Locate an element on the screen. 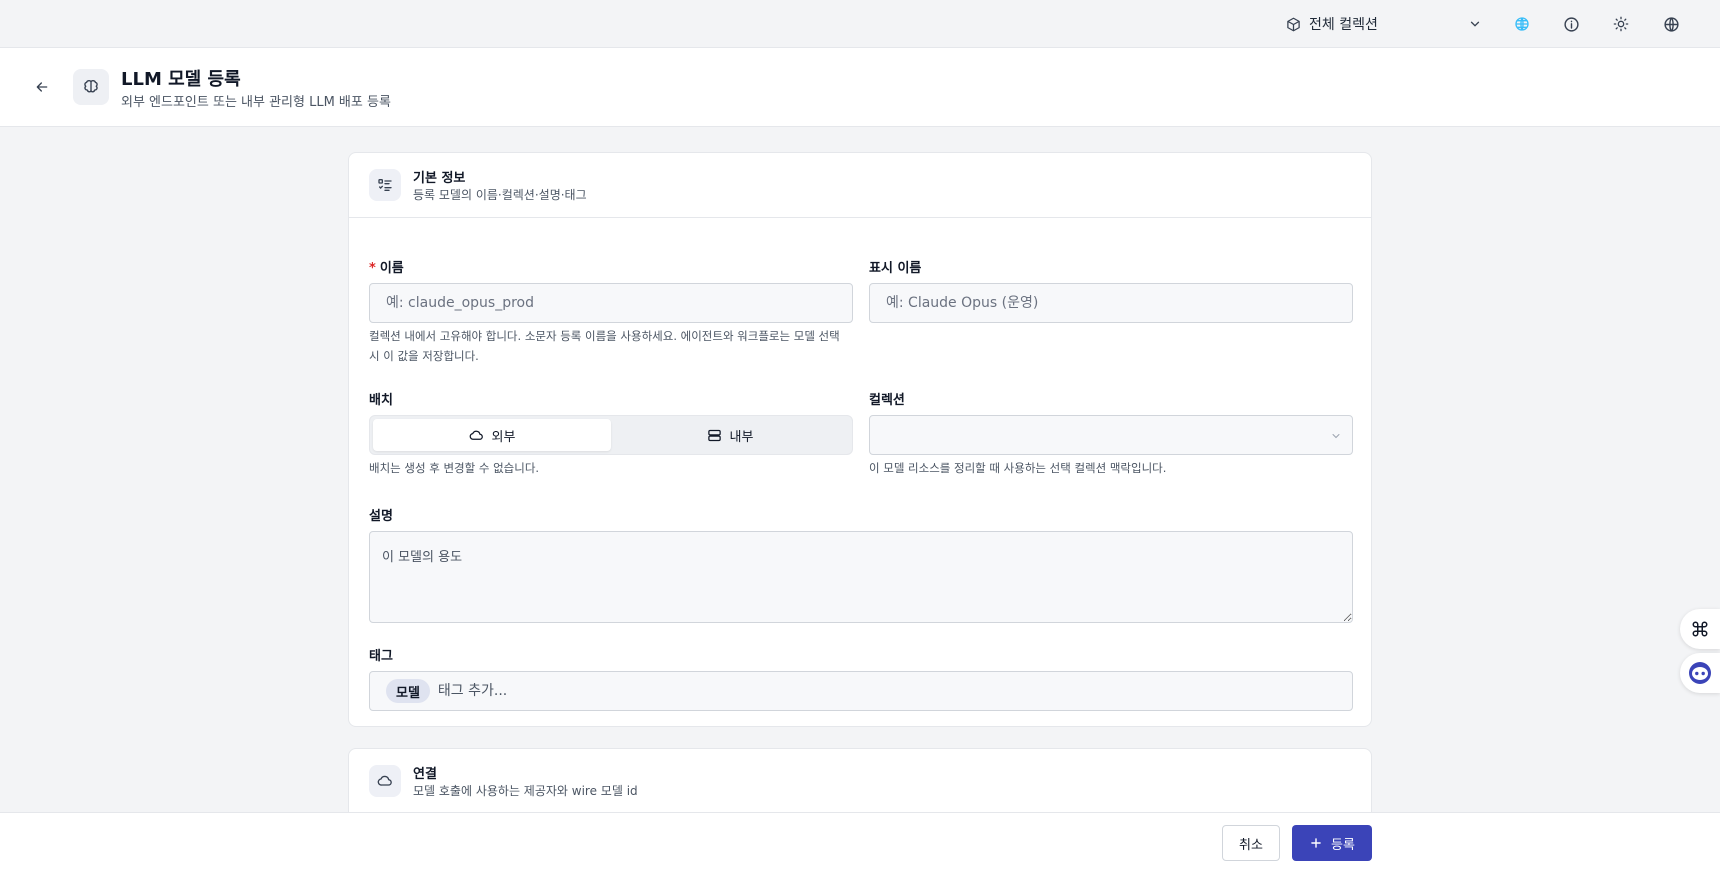  list-icon is located at coordinates (385, 185).